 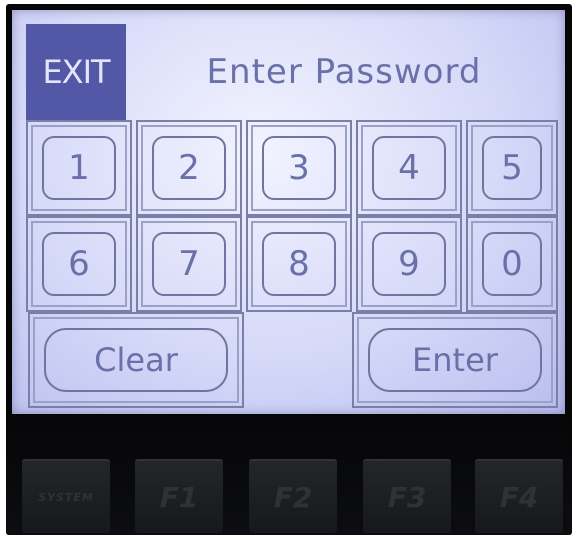 I want to click on key-4-button: 4, so click(x=409, y=168).